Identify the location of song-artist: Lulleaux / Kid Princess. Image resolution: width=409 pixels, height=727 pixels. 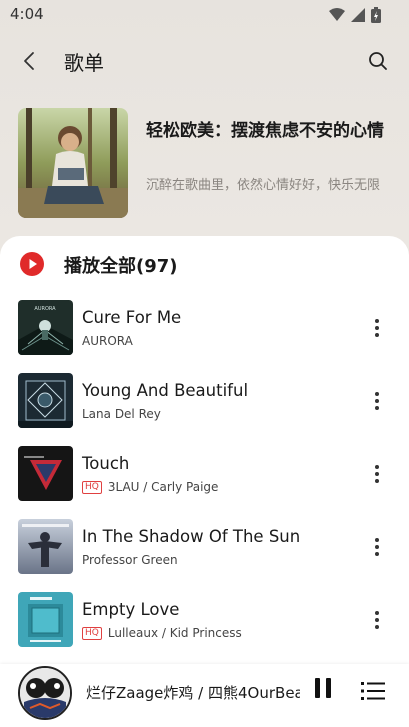
(174, 633).